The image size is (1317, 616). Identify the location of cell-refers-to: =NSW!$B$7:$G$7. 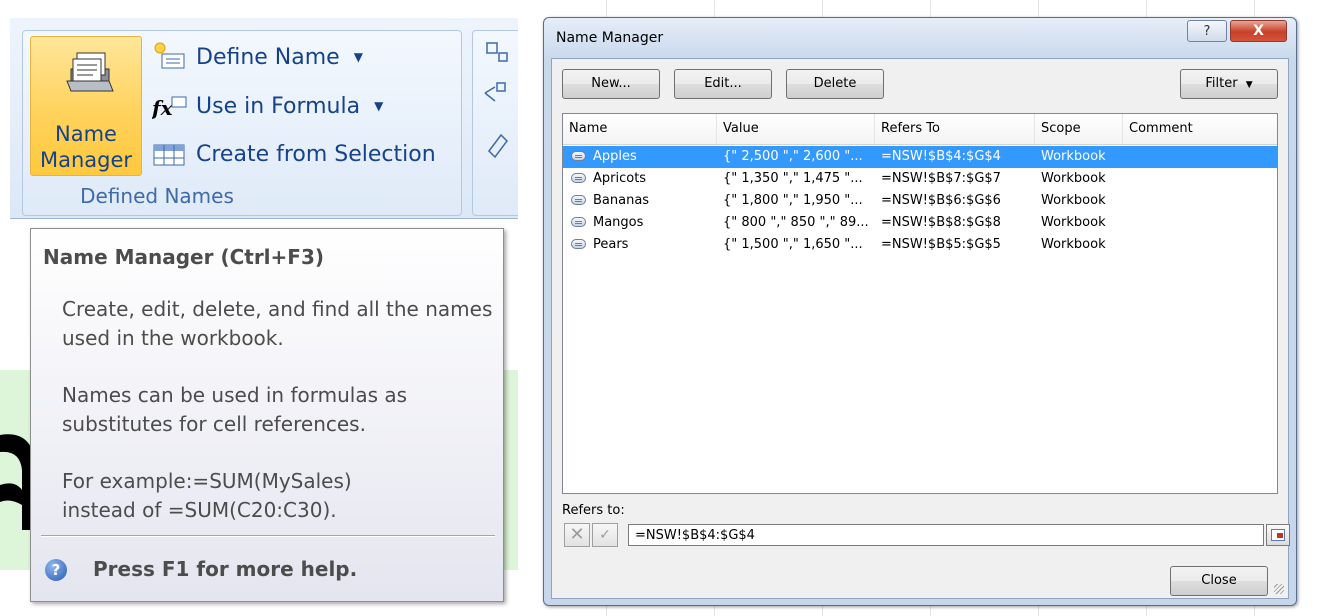
(941, 178).